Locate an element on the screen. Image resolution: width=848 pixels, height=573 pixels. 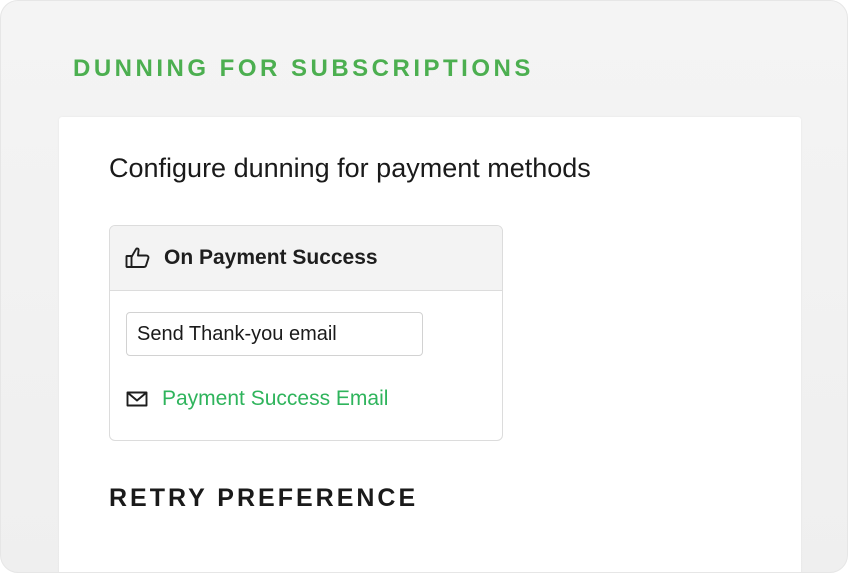
payment-success-email-link: Payment Success Email is located at coordinates (257, 399).